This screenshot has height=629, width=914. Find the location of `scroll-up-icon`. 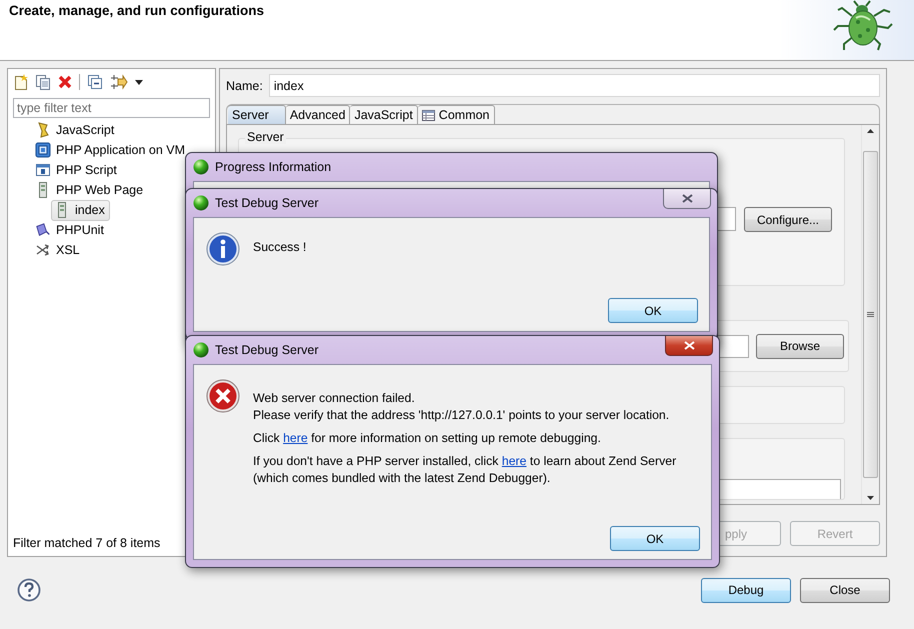

scroll-up-icon is located at coordinates (870, 131).